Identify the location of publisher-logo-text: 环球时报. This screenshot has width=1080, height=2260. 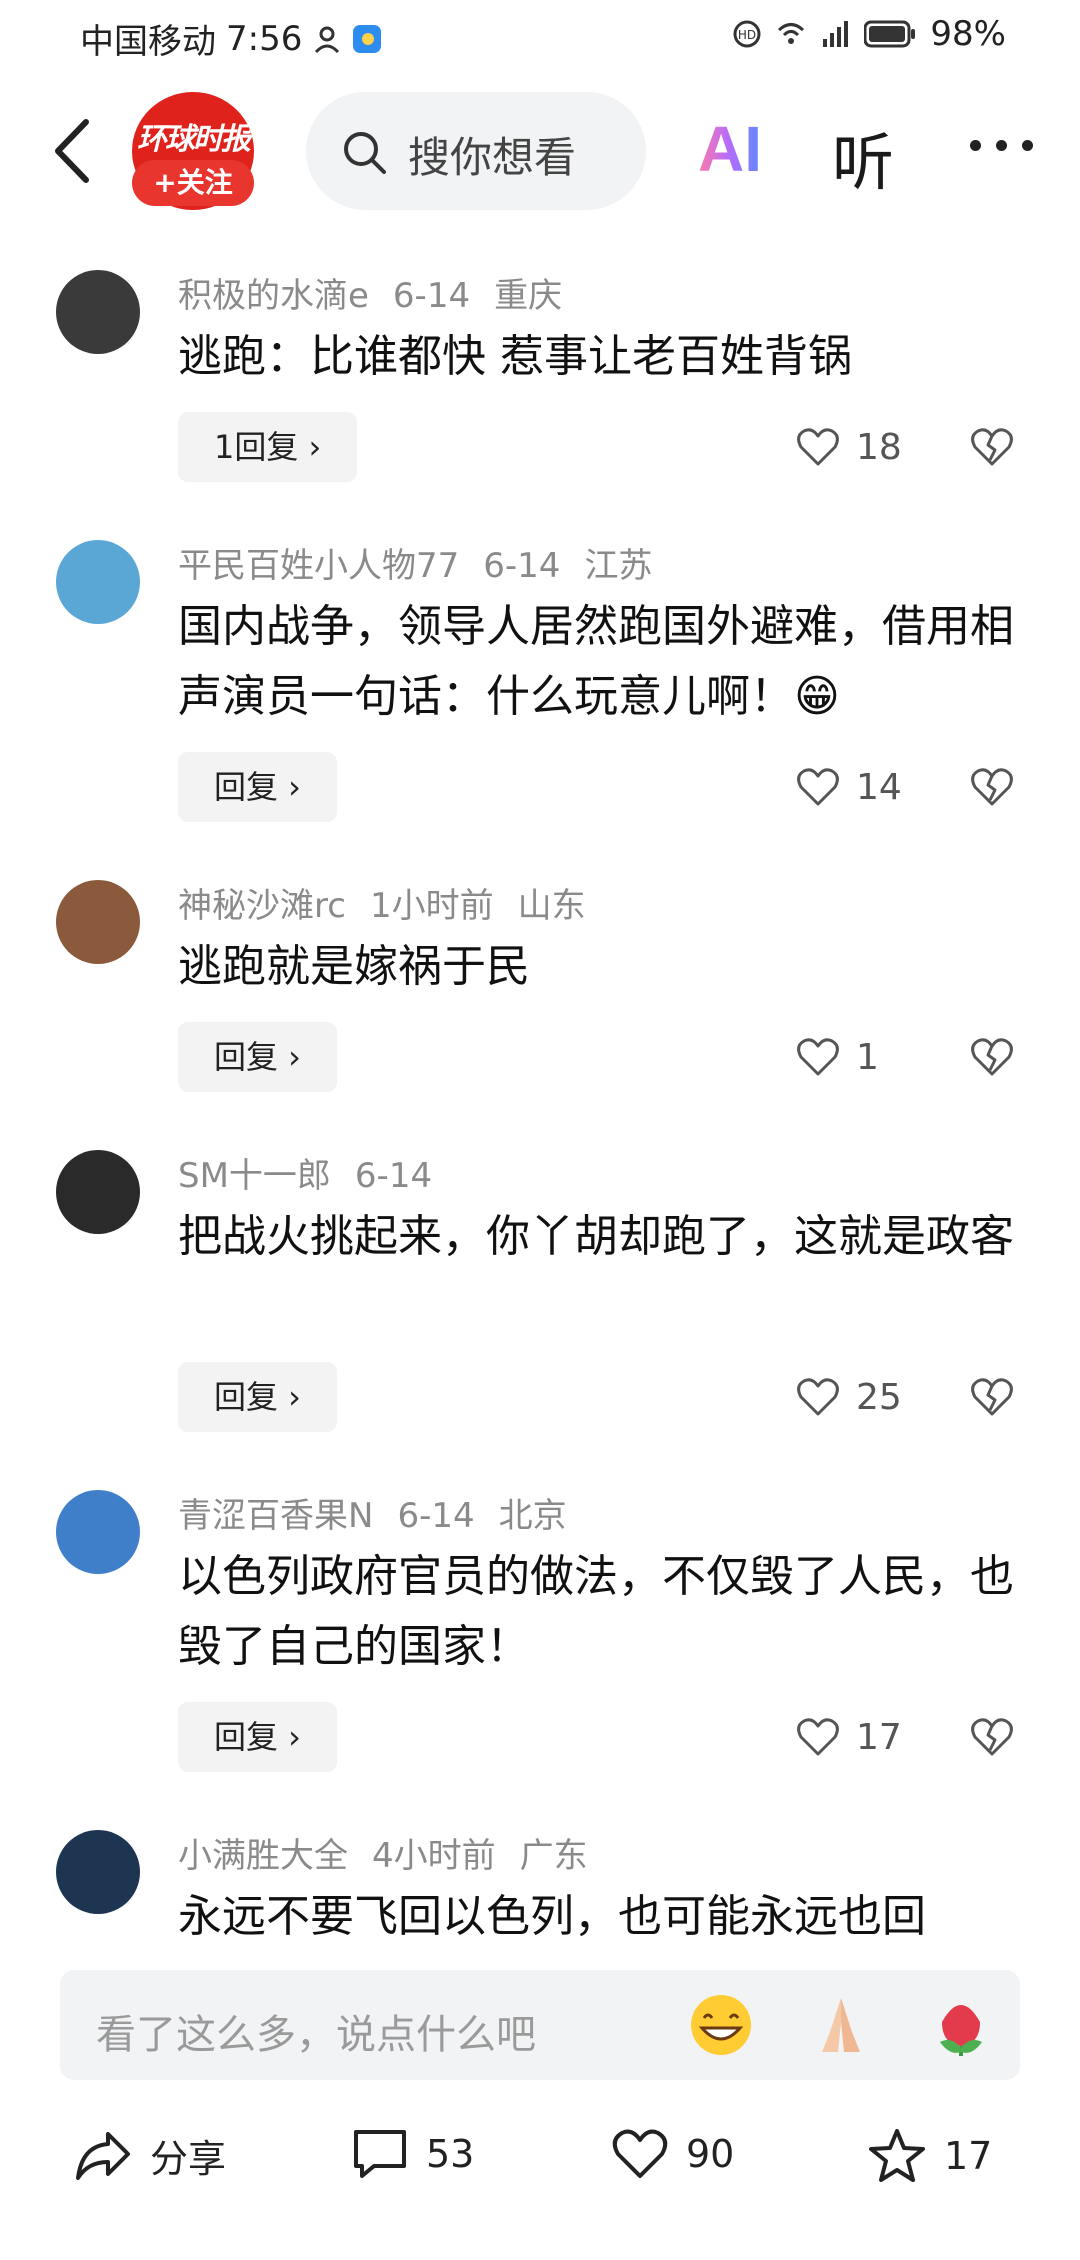
(194, 139).